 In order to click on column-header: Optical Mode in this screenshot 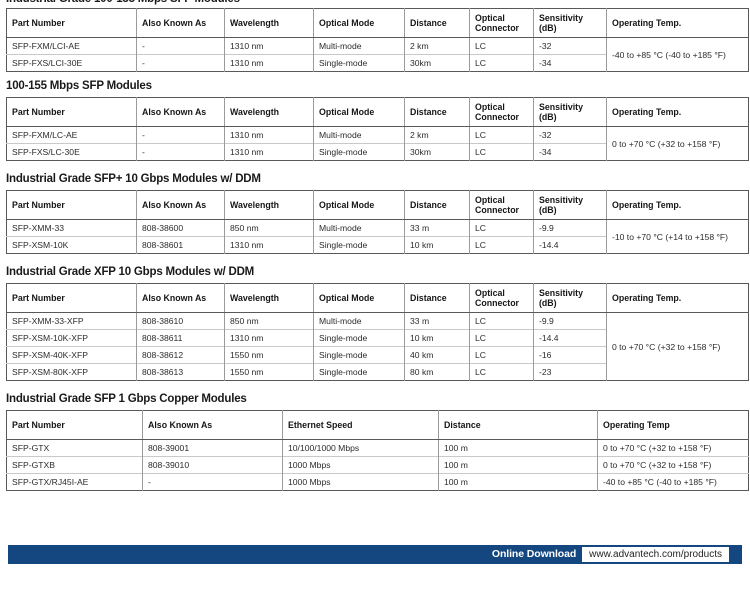, I will do `click(359, 23)`.